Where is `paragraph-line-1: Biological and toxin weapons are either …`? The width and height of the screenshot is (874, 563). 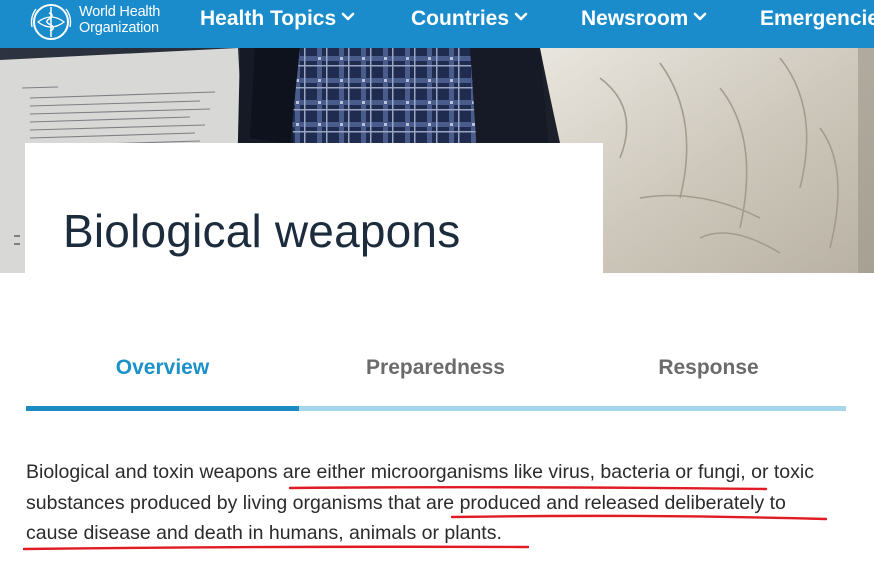 paragraph-line-1: Biological and toxin weapons are either … is located at coordinates (441, 472).